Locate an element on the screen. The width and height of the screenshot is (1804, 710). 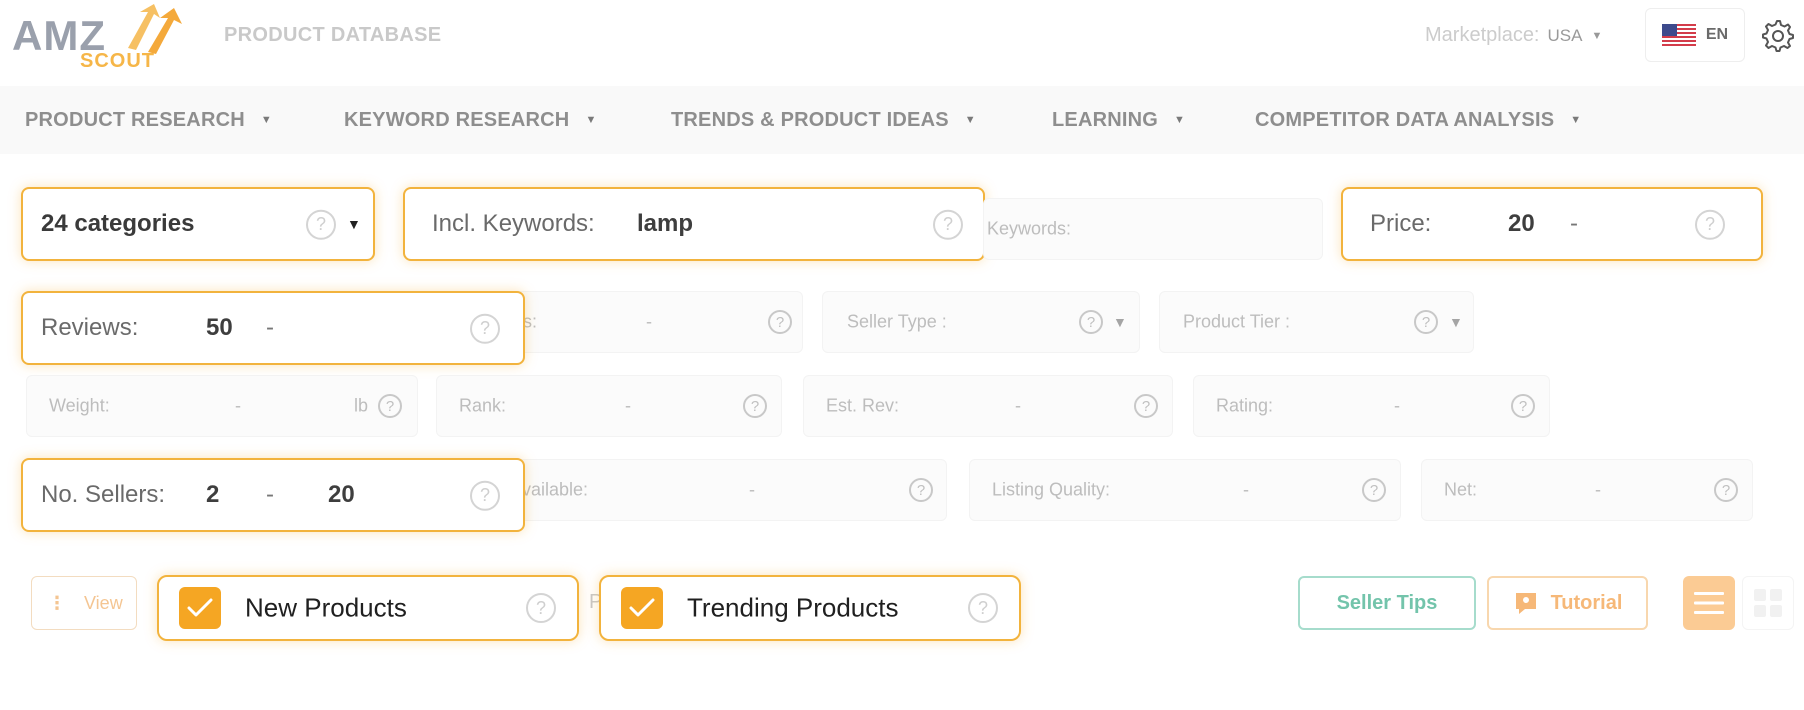
rating-field: Rating: - ? is located at coordinates (1371, 406).